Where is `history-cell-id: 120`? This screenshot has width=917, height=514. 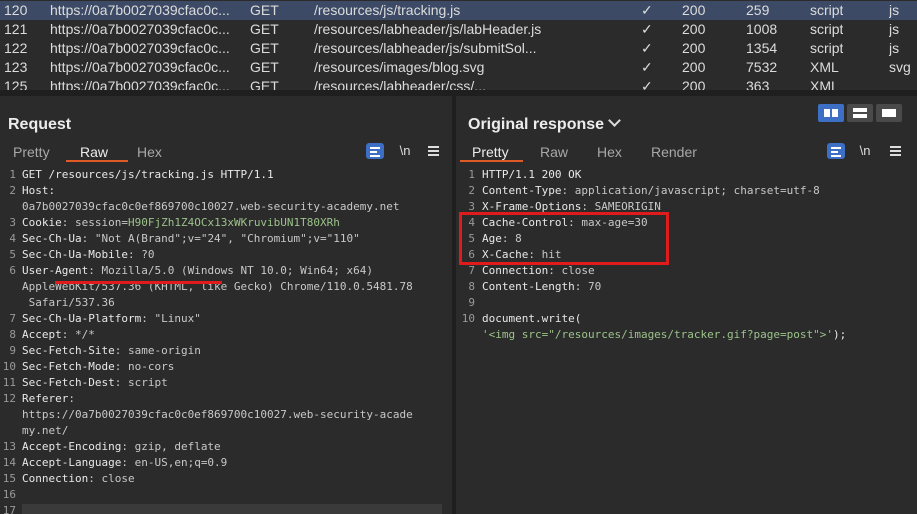
history-cell-id: 120 is located at coordinates (16, 10).